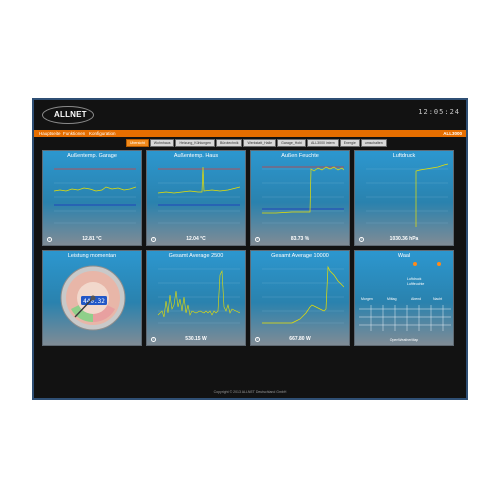 The width and height of the screenshot is (500, 500). Describe the element at coordinates (291, 143) in the screenshot. I see `tab-garage: Garage_Hobi` at that location.